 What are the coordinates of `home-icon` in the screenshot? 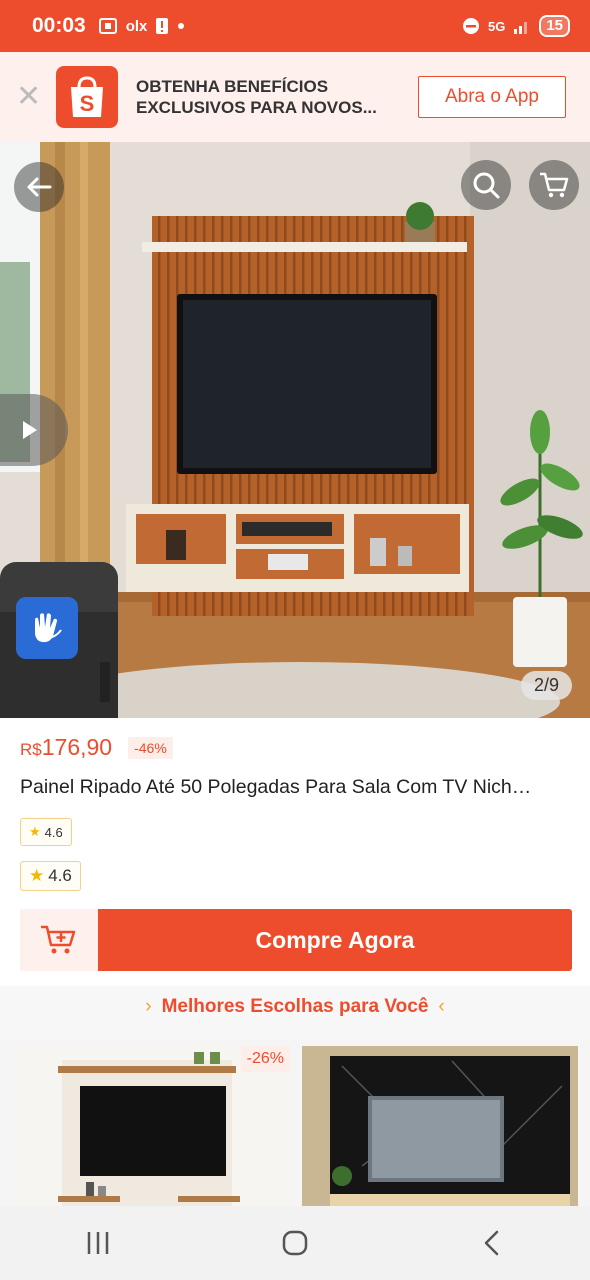 It's located at (295, 1243).